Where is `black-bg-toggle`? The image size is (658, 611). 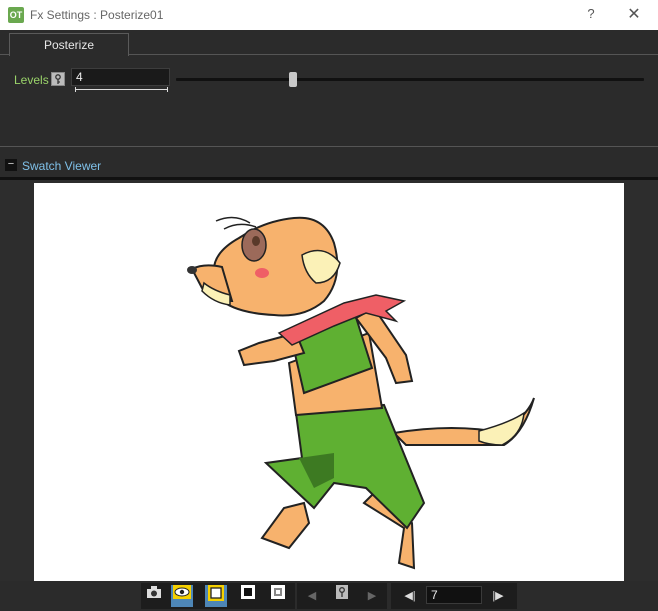
black-bg-toggle is located at coordinates (248, 596).